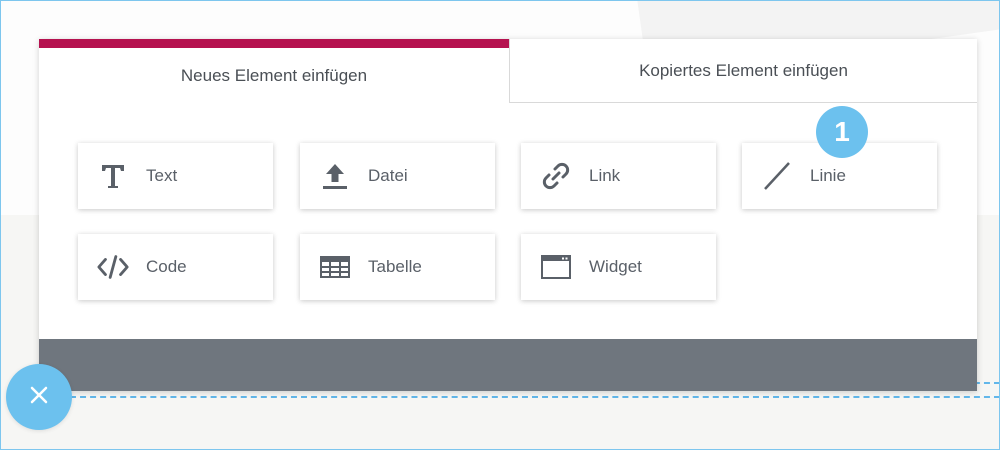  I want to click on element-widget-button: Widget, so click(618, 267).